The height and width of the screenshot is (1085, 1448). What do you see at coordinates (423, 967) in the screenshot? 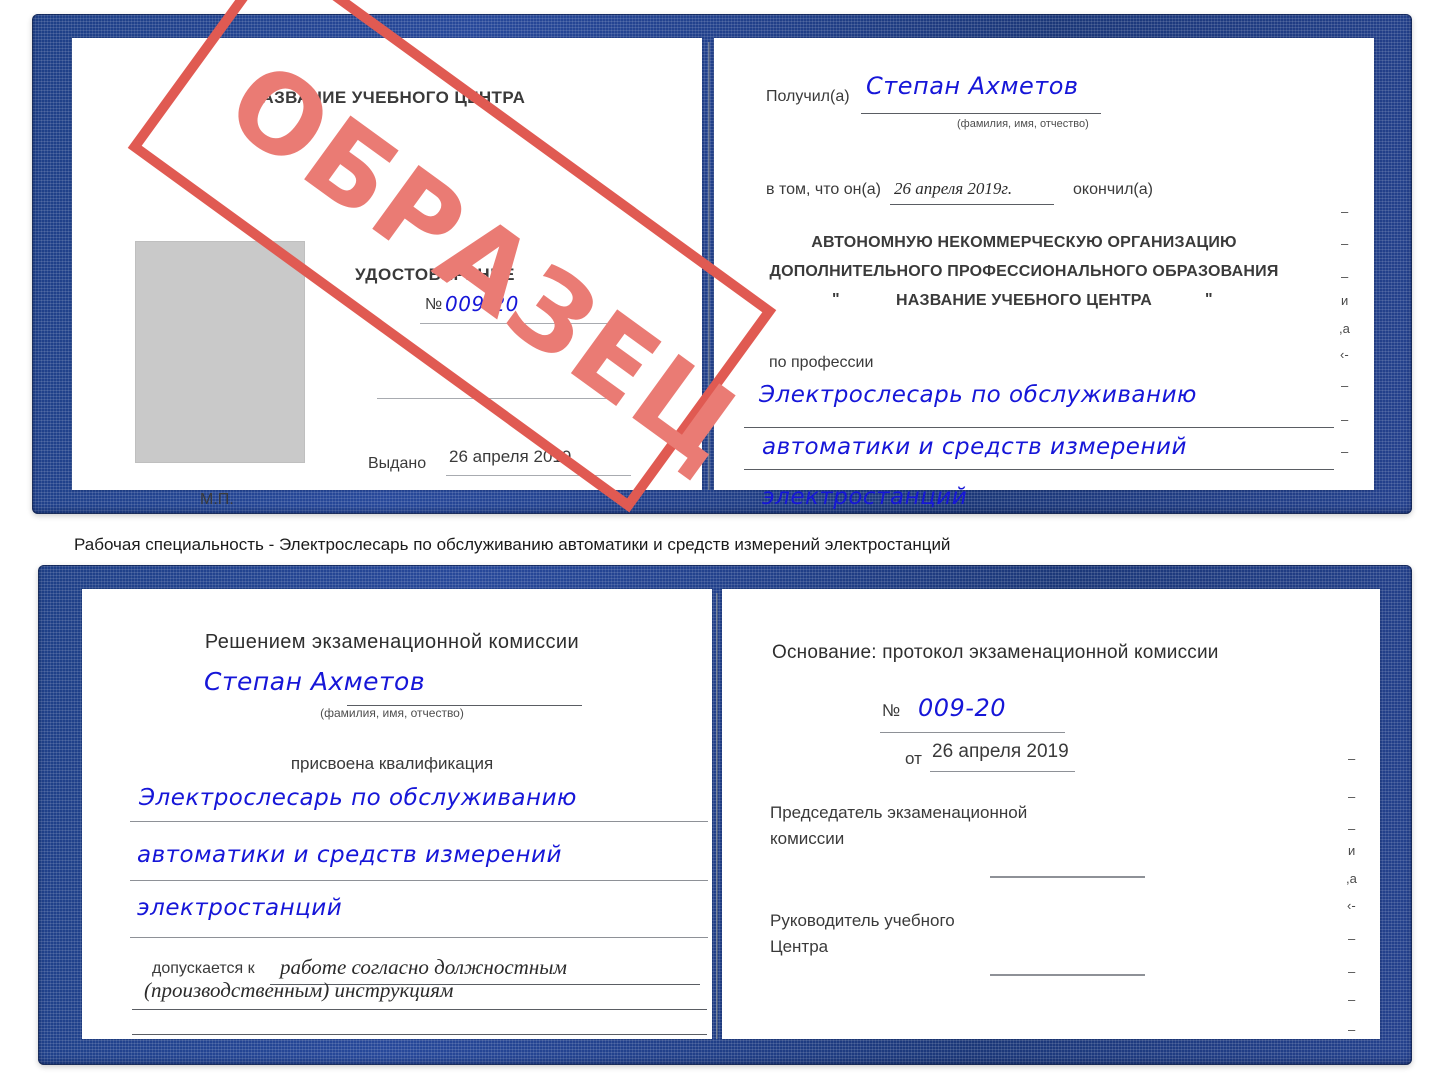
I see `admitted-line-1: работе согласно должностным` at bounding box center [423, 967].